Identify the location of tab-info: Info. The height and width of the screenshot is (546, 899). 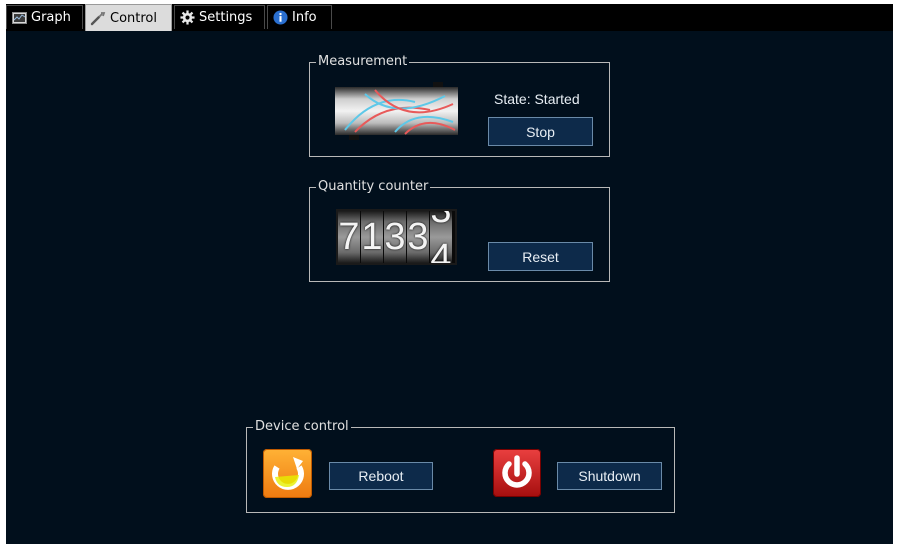
(299, 17).